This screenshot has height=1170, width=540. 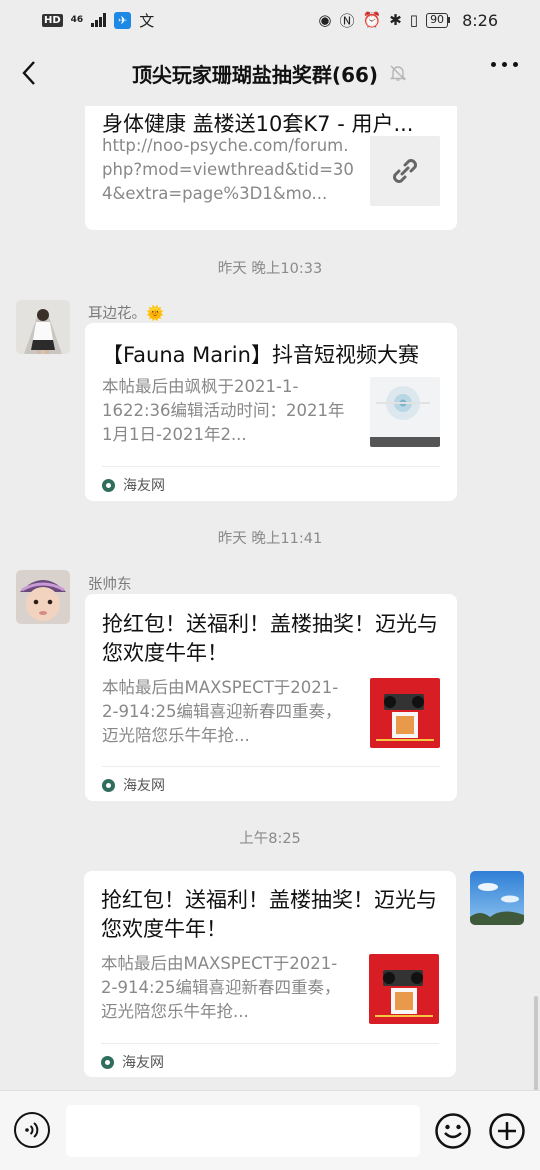 I want to click on network-type: 46, so click(x=77, y=19).